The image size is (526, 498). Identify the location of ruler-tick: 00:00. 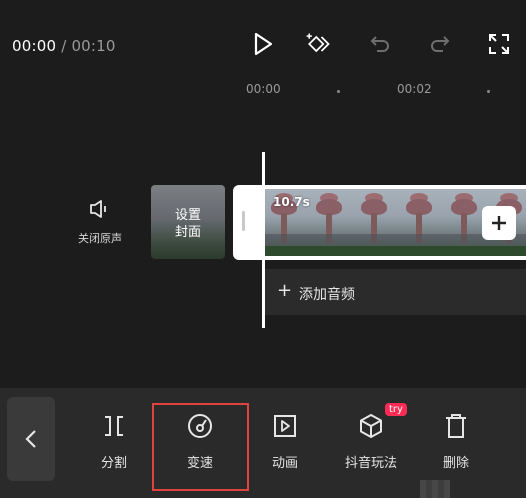
(263, 89).